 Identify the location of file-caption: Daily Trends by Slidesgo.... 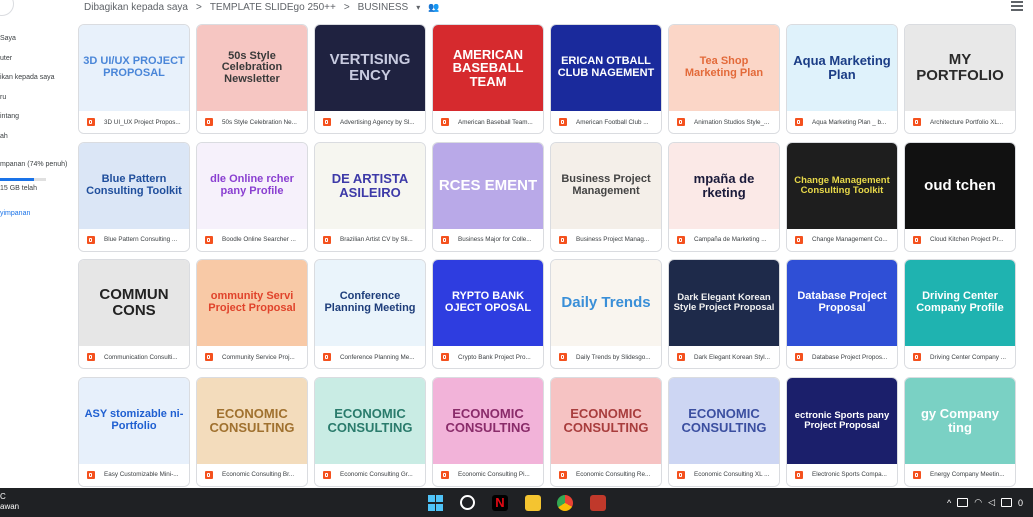
(606, 357).